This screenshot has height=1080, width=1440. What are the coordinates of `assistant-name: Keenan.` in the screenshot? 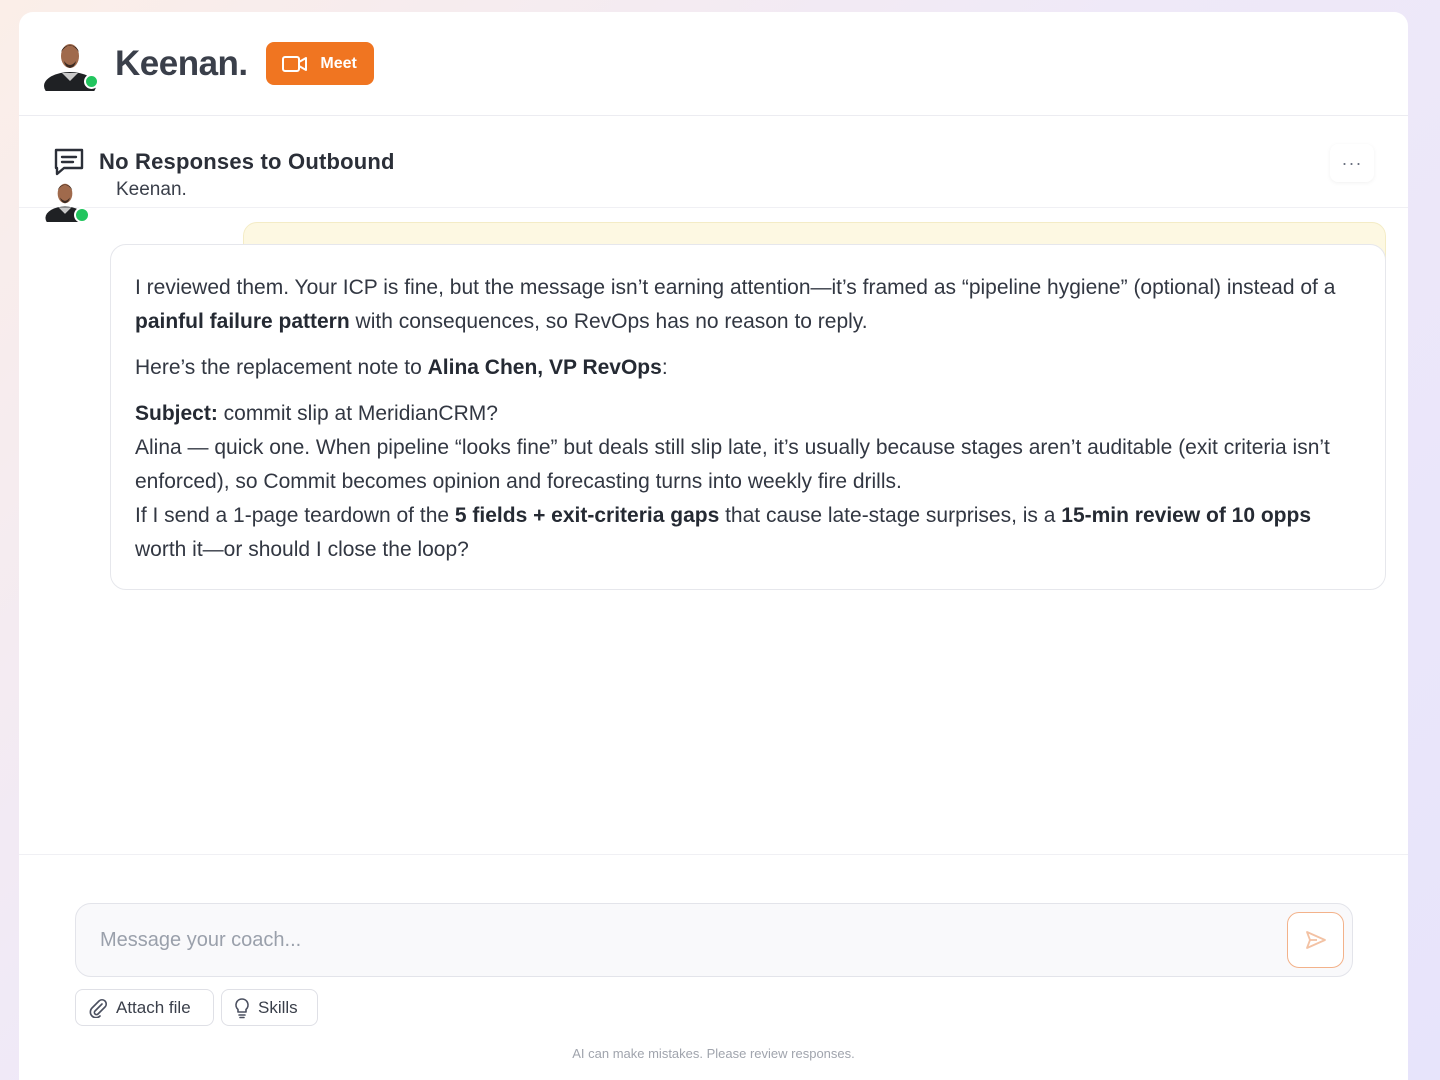 It's located at (151, 189).